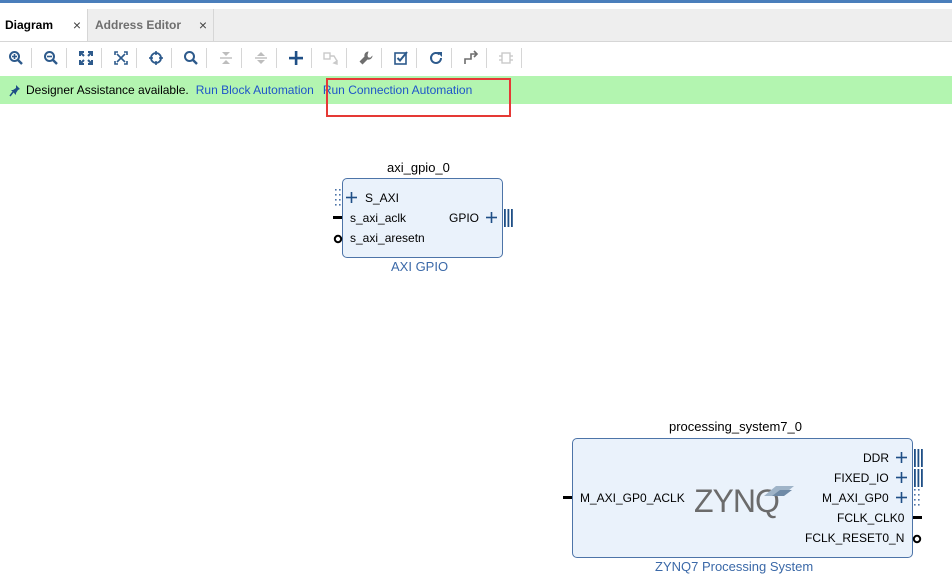 The image size is (952, 578). Describe the element at coordinates (296, 58) in the screenshot. I see `add-ip-icon` at that location.